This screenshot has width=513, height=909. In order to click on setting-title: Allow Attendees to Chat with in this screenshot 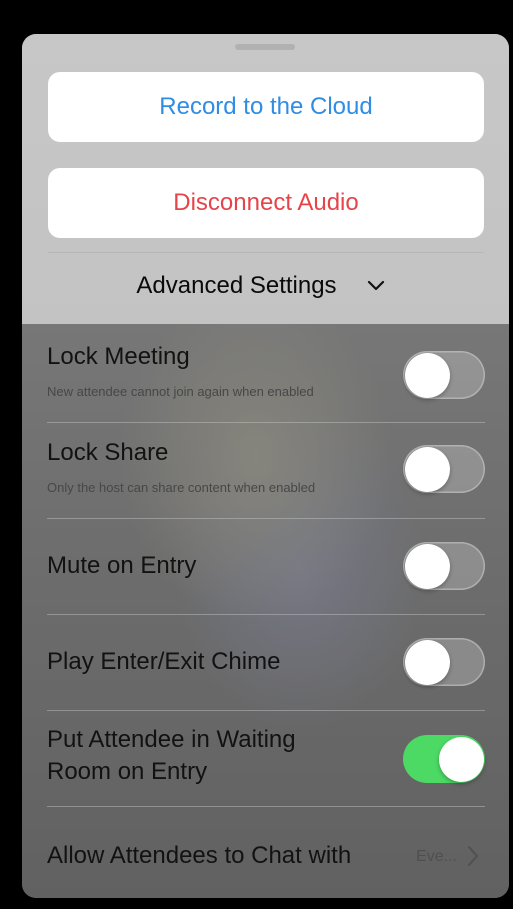, I will do `click(199, 855)`.